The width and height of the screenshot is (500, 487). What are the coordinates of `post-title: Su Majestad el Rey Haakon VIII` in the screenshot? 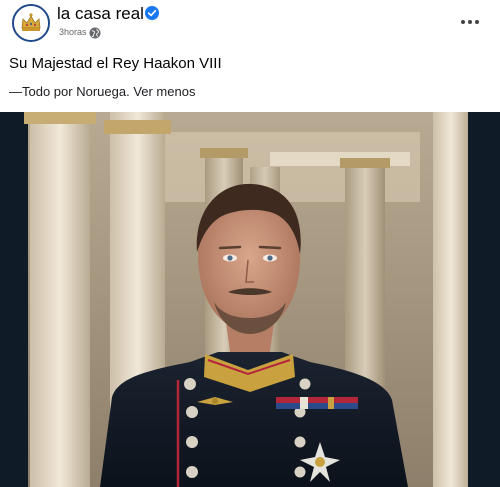 It's located at (115, 63).